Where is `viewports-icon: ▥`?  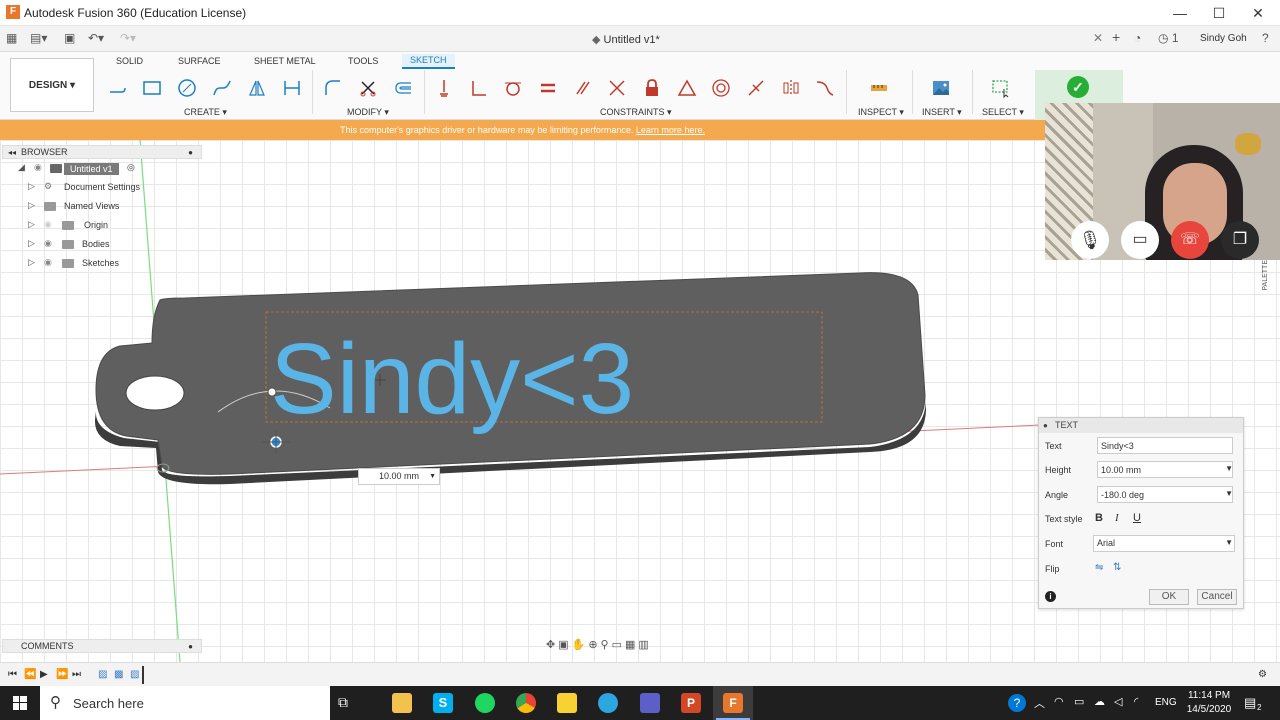
viewports-icon: ▥ is located at coordinates (644, 645).